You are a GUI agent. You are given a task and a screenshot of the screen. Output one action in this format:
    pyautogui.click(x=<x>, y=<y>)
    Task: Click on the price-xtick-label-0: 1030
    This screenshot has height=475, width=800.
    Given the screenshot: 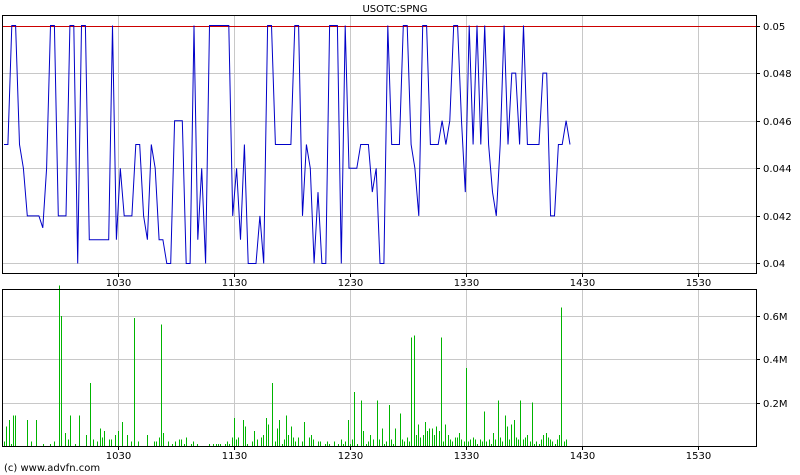 What is the action you would take?
    pyautogui.click(x=118, y=283)
    